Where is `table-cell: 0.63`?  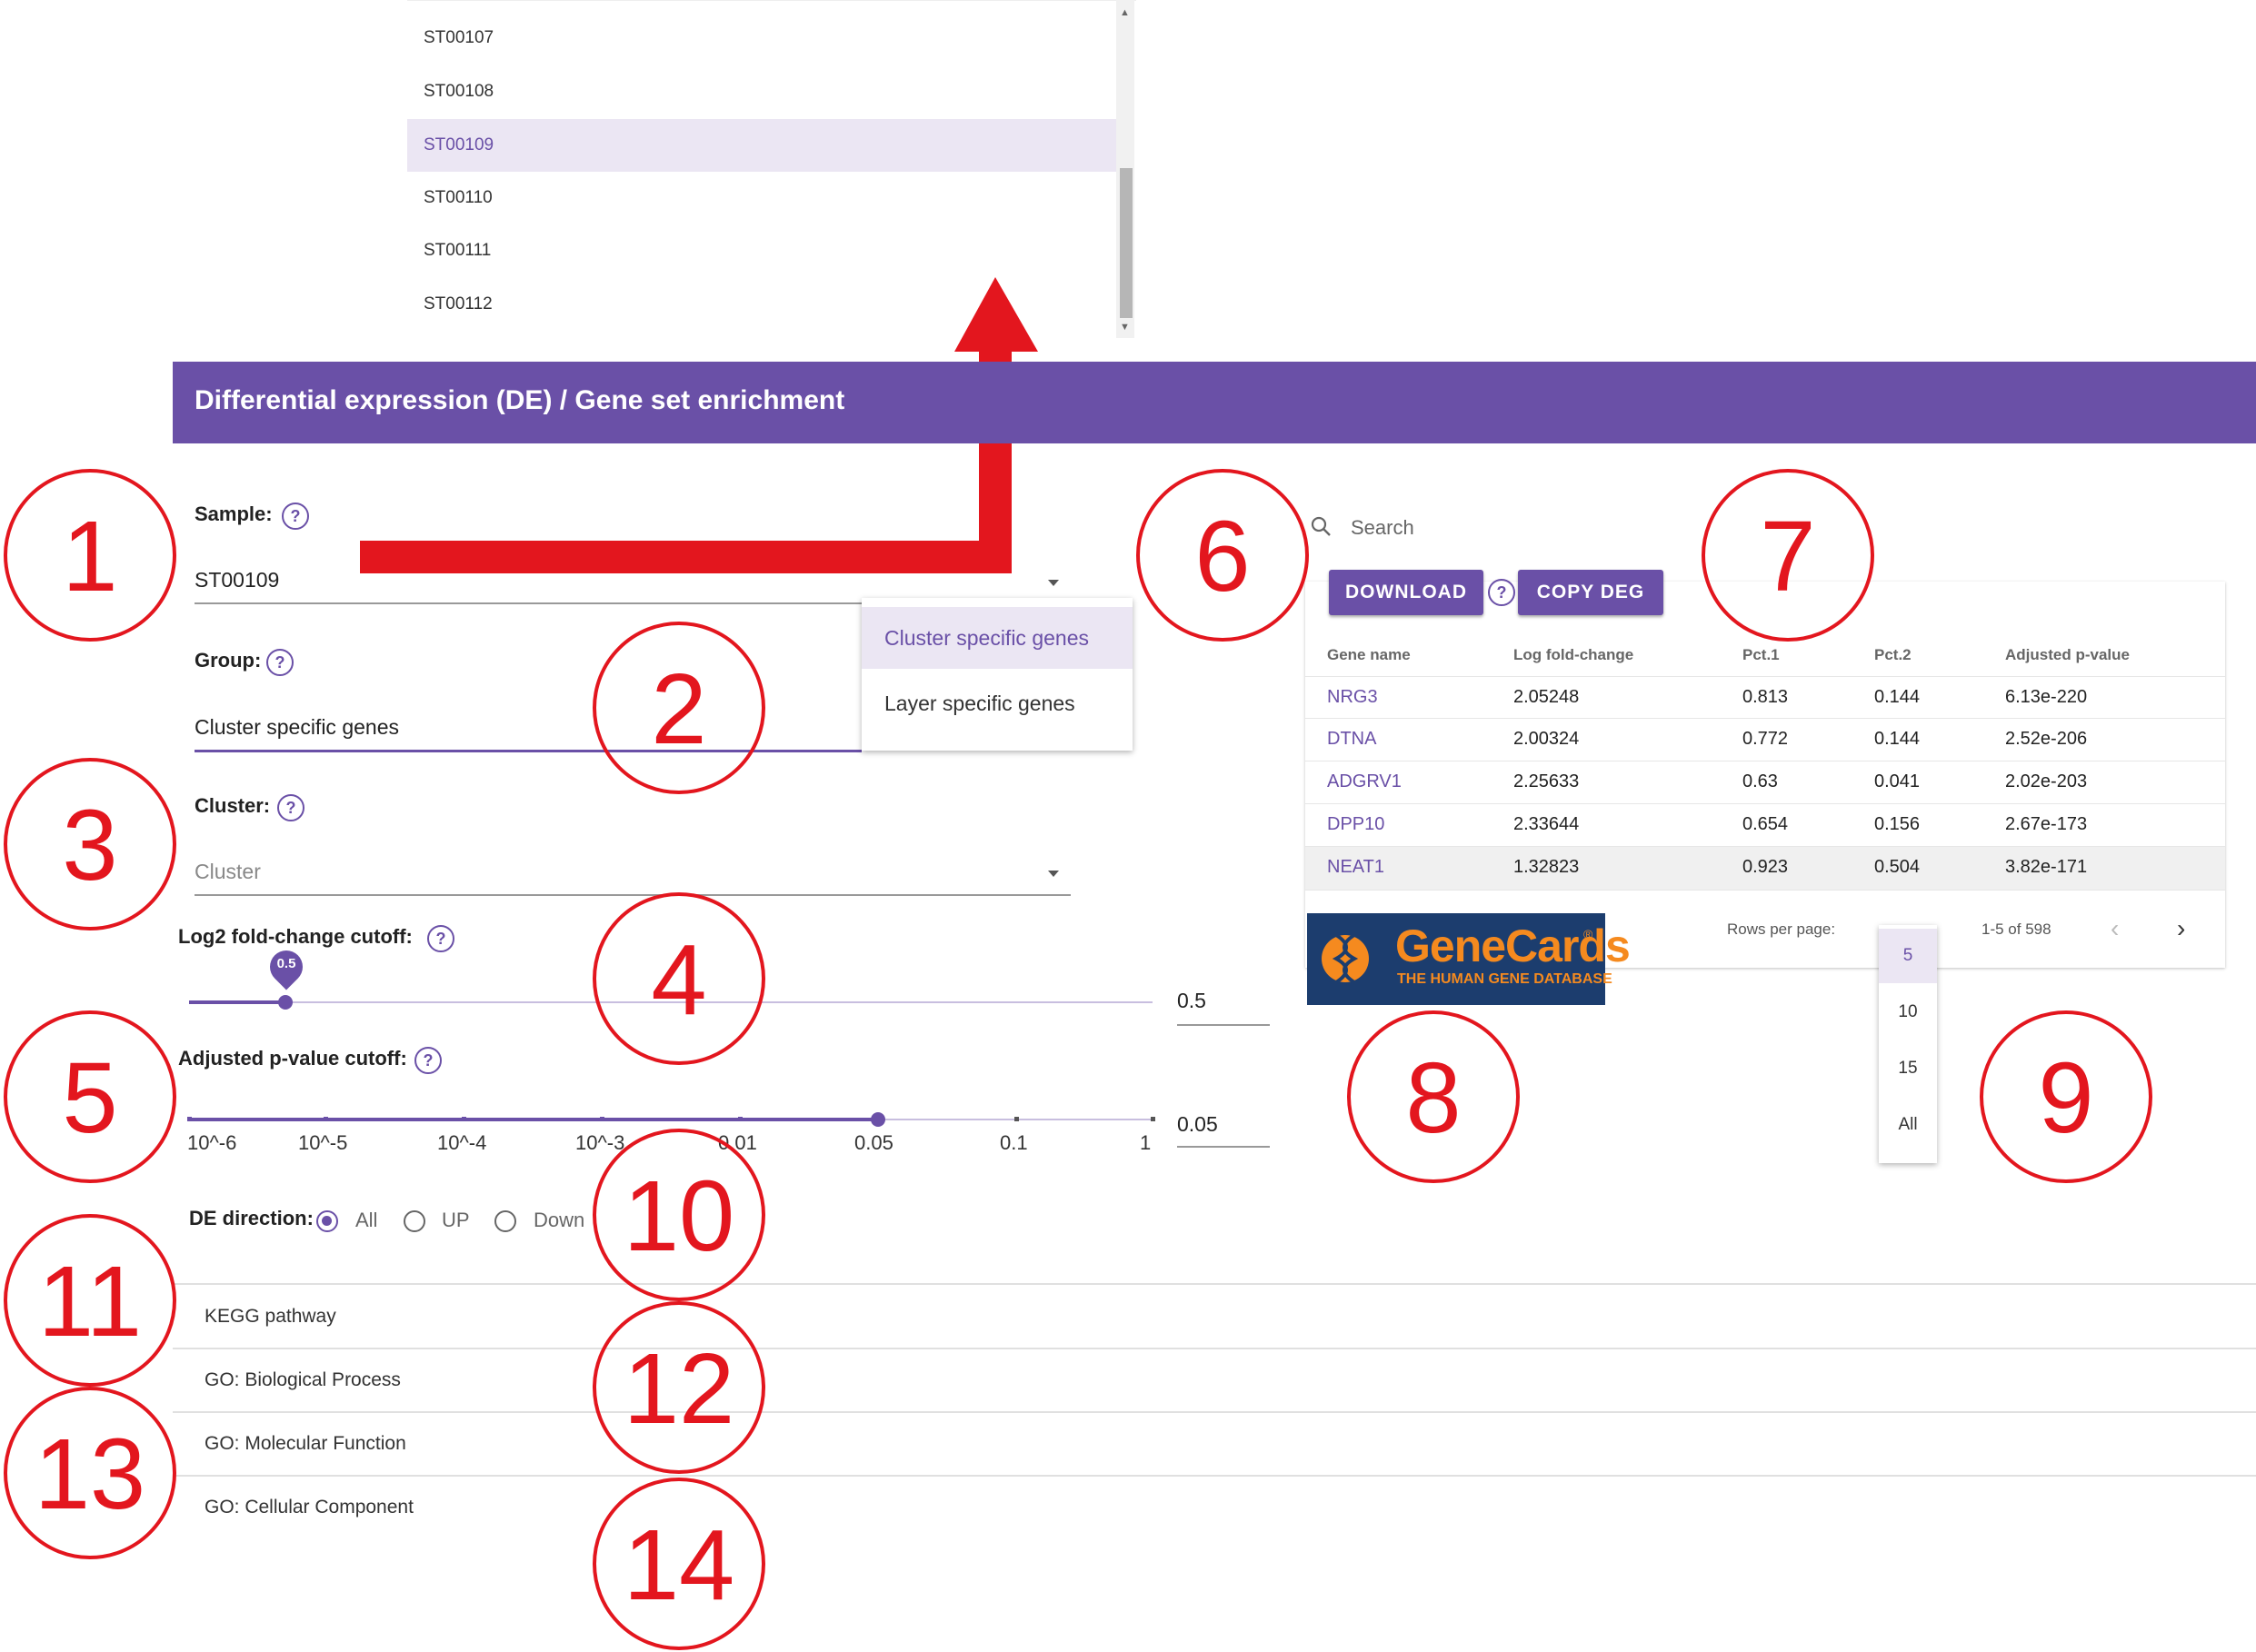
table-cell: 0.63 is located at coordinates (1760, 781).